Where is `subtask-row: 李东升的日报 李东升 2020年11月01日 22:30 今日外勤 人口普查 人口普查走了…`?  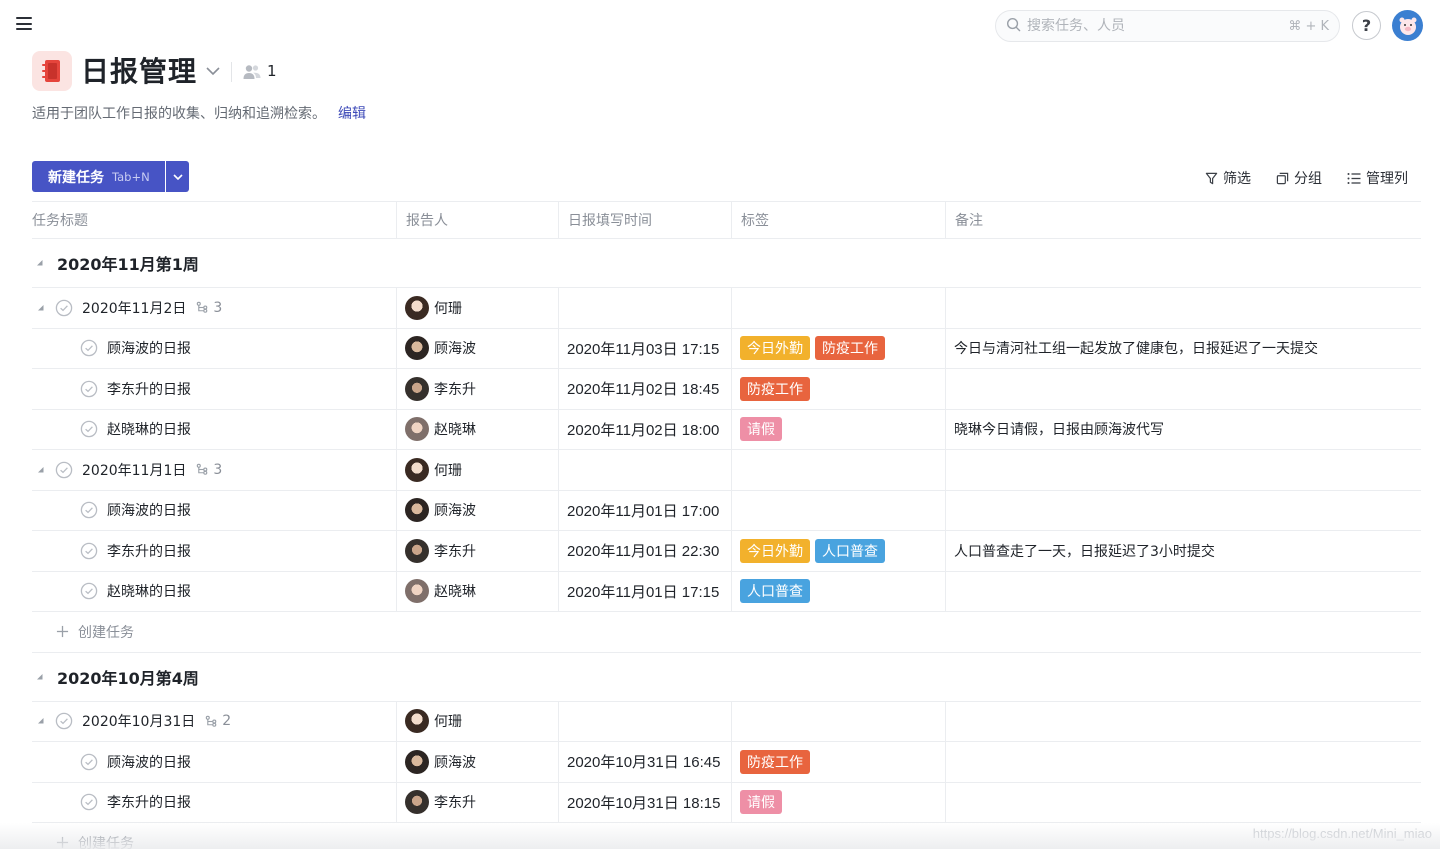 subtask-row: 李东升的日报 李东升 2020年11月01日 22:30 今日外勤 人口普查 人口普查走了… is located at coordinates (726, 551).